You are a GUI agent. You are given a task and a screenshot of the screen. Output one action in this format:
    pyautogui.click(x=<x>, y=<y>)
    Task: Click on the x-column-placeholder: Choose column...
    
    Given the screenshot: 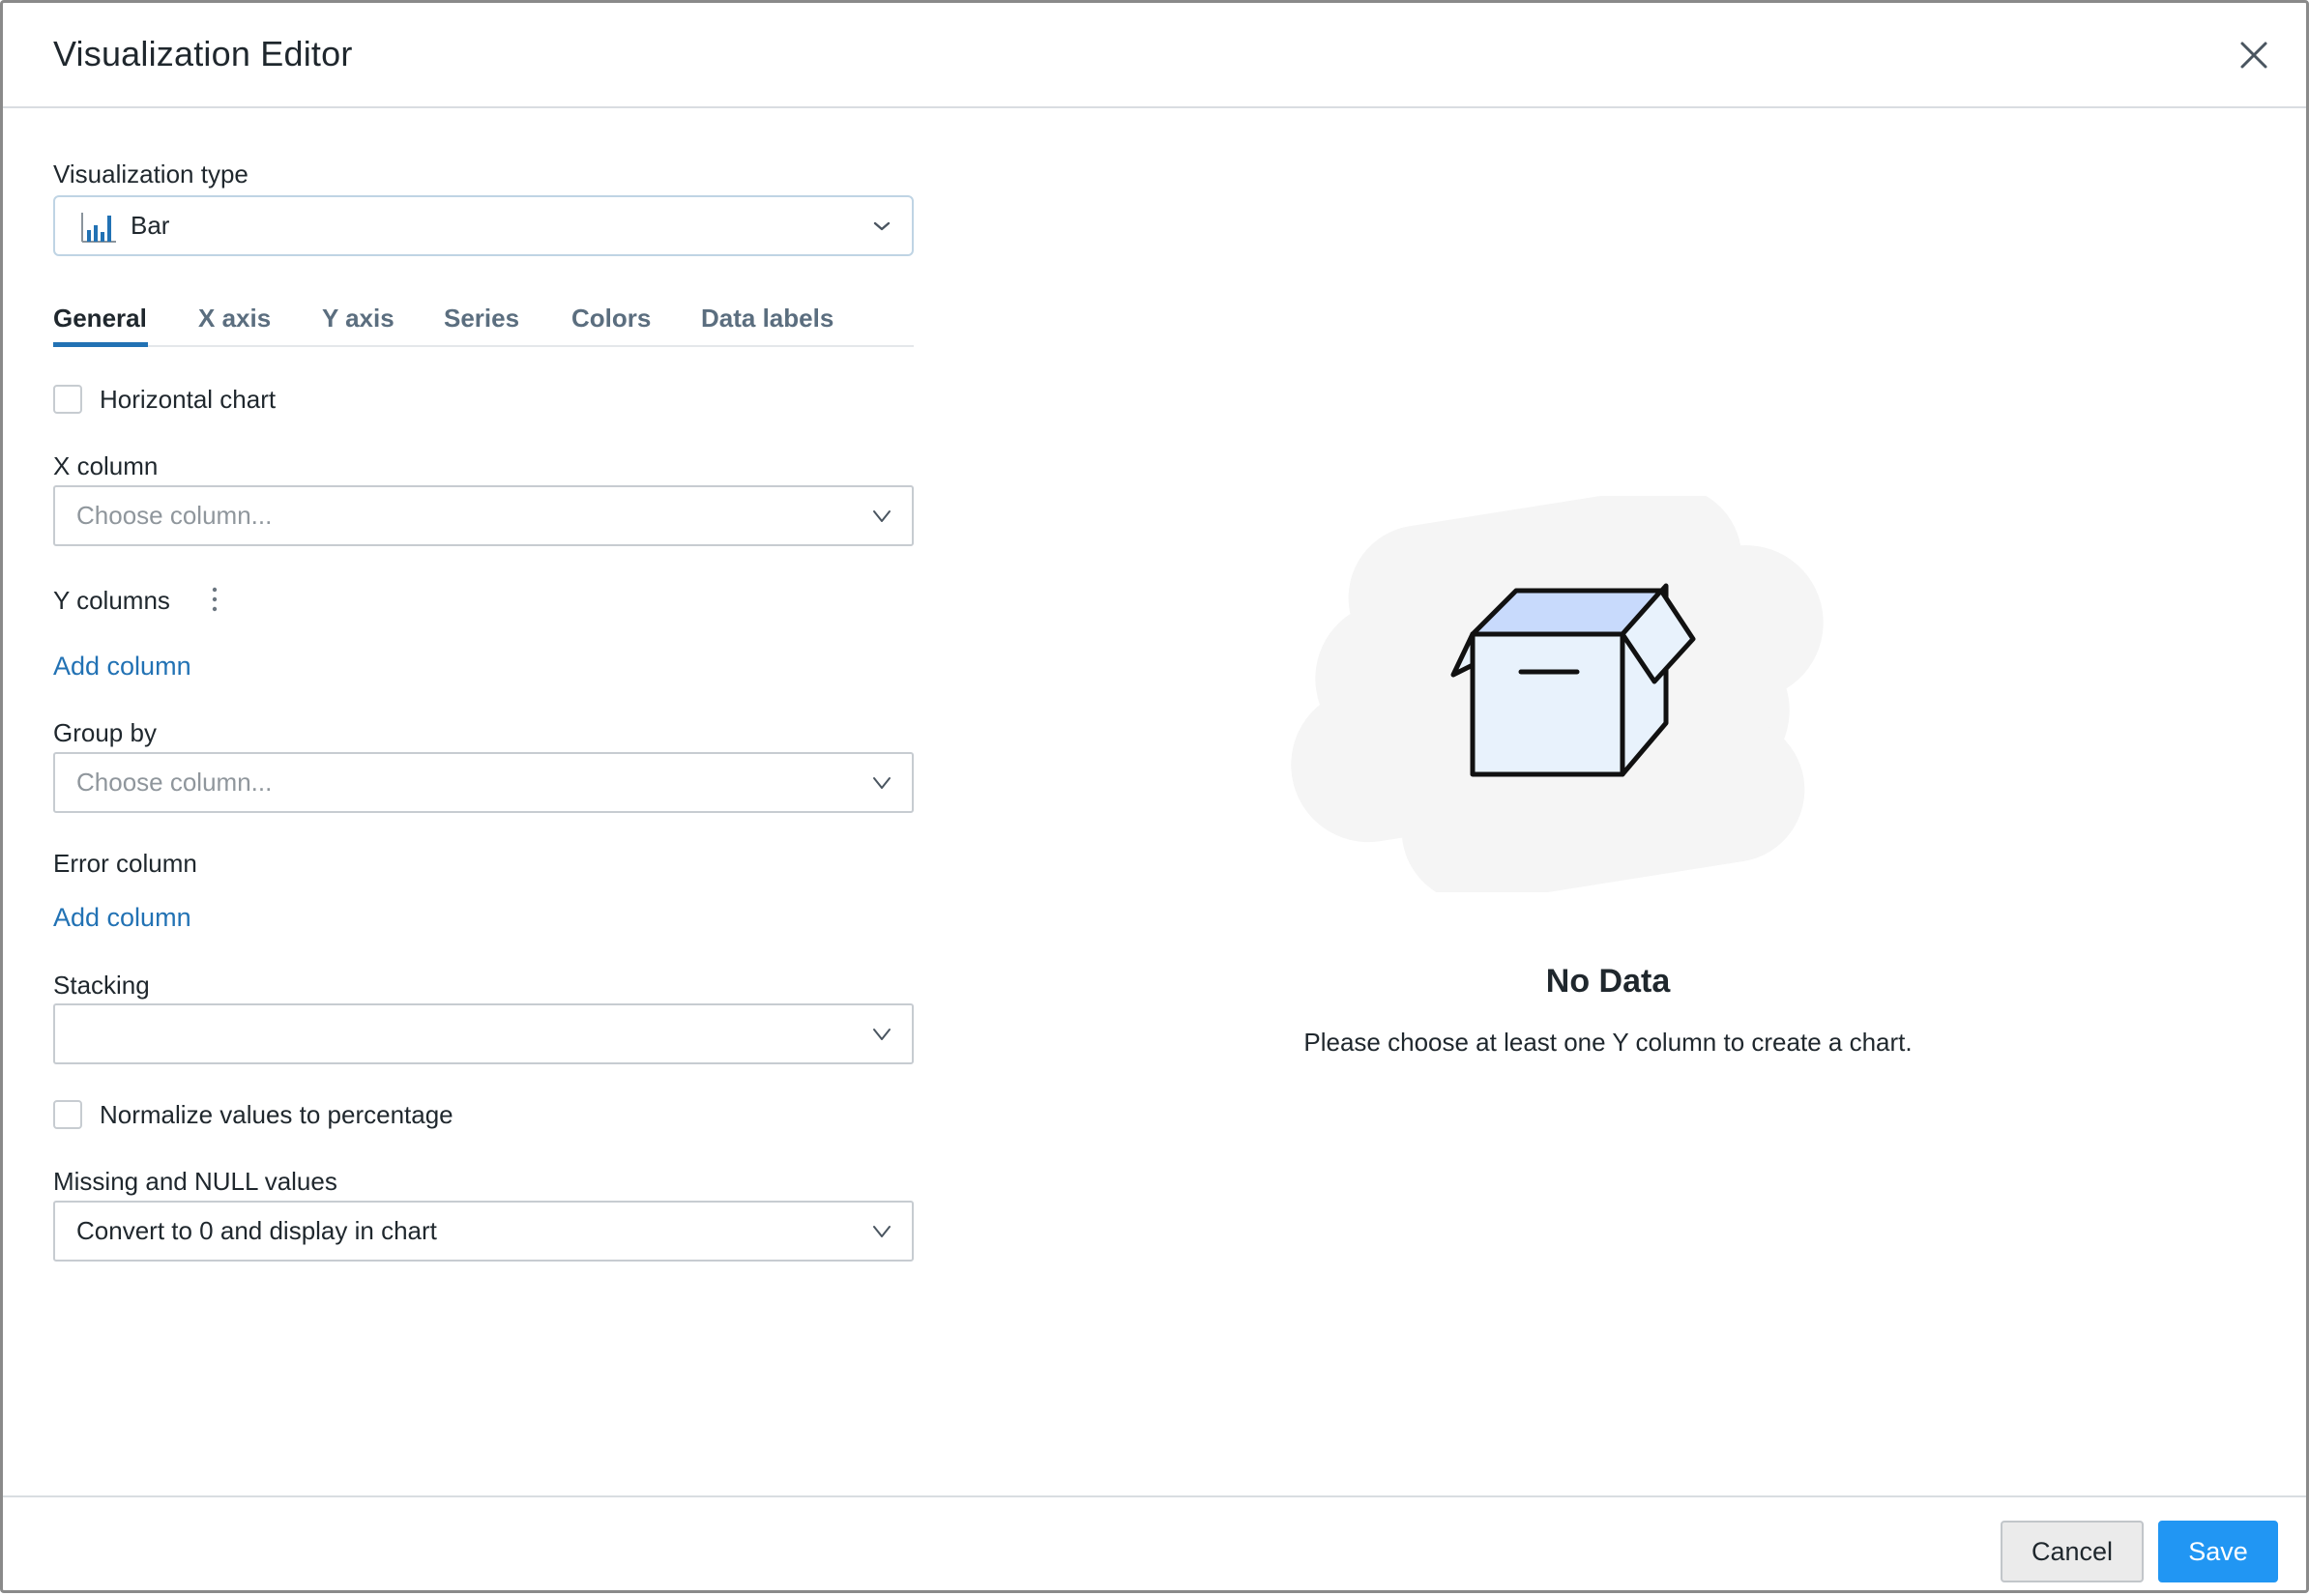 What is the action you would take?
    pyautogui.click(x=174, y=515)
    